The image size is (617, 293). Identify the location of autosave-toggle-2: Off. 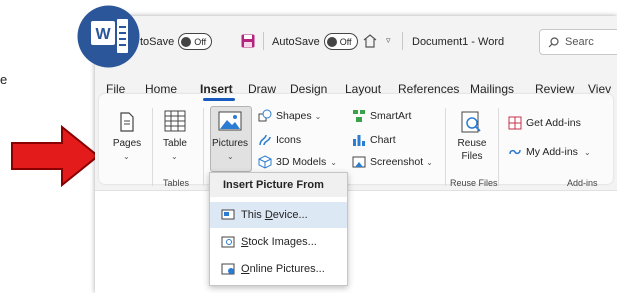
(340, 41).